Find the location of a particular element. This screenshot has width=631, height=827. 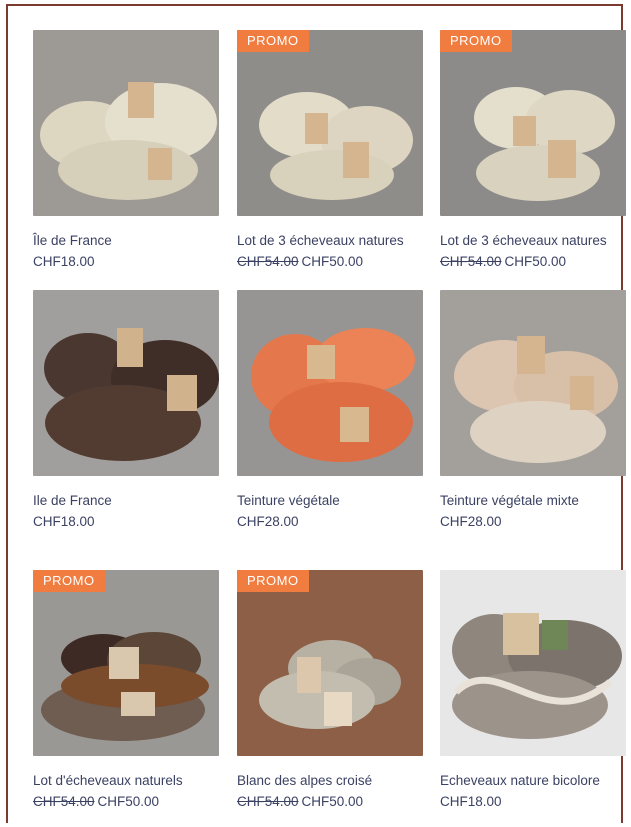

product-card: Teinture végétale mixte CHF28.00 is located at coordinates (533, 410).